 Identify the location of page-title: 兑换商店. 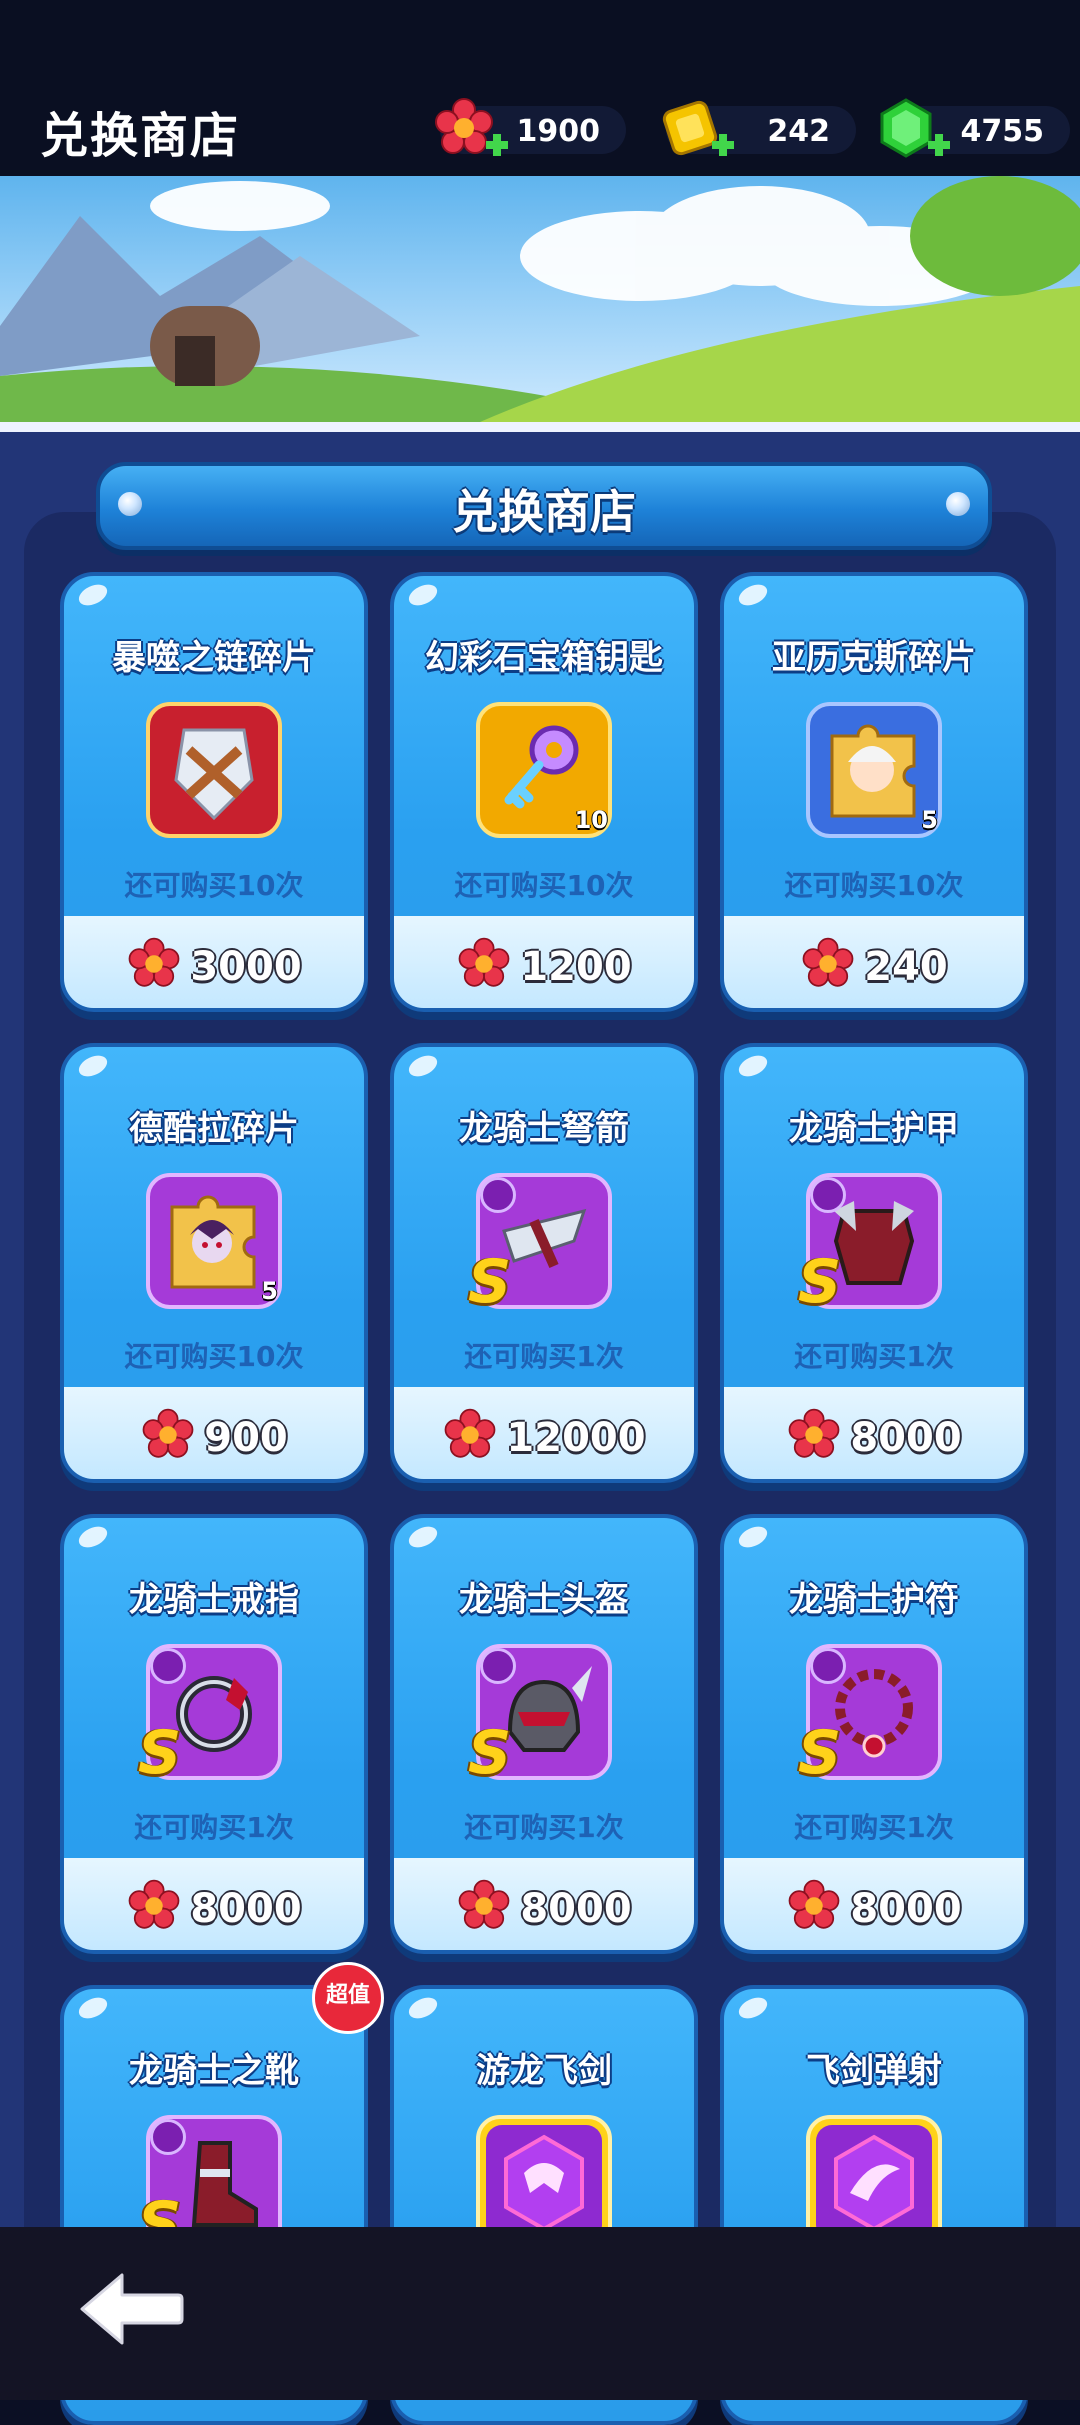
(140, 136).